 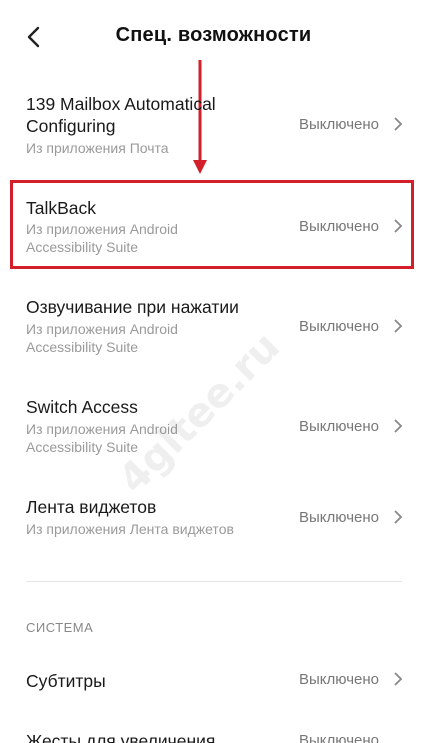 What do you see at coordinates (212, 224) in the screenshot?
I see `highlight-frame` at bounding box center [212, 224].